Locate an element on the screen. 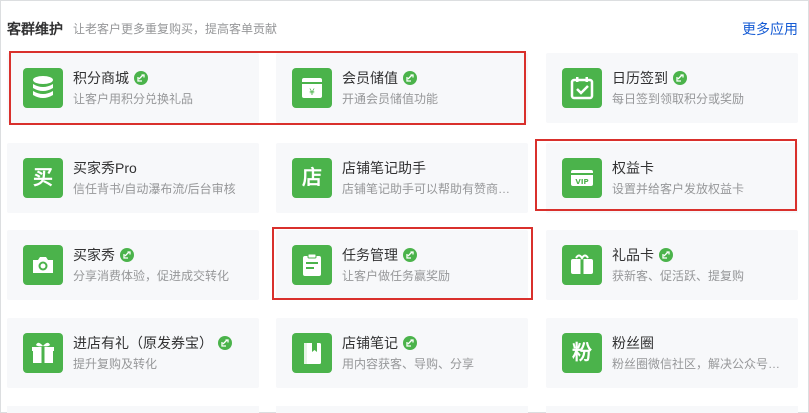  app-card-shop-note-assistant: 店 店铺笔记助手 店铺笔记助手可以帮助有赞商家快速创作 is located at coordinates (402, 178).